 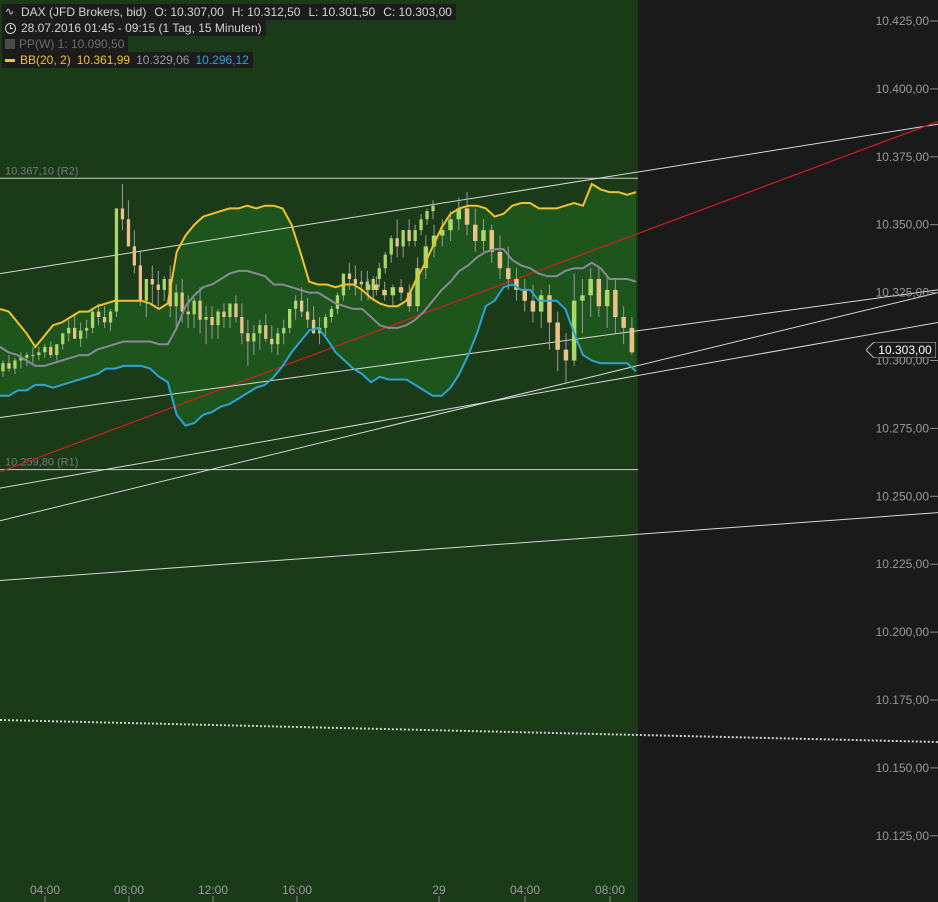 What do you see at coordinates (10, 44) in the screenshot?
I see `pivot-color-square-icon` at bounding box center [10, 44].